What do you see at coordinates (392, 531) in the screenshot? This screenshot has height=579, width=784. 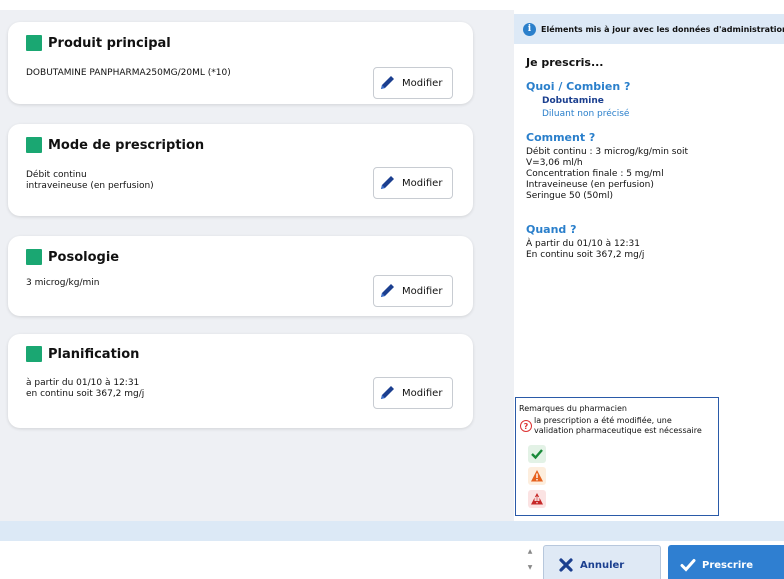 I see `bottom-divider` at bounding box center [392, 531].